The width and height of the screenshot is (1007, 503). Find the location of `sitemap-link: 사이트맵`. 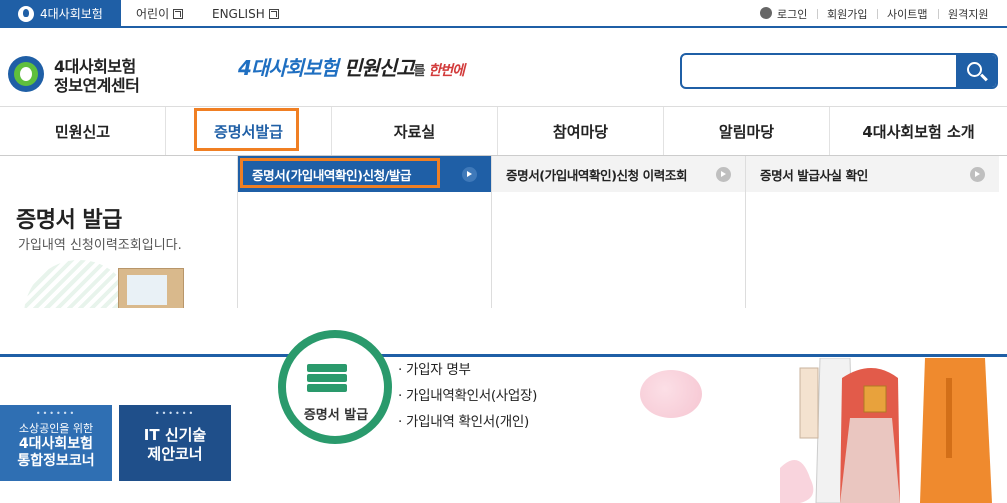

sitemap-link: 사이트맵 is located at coordinates (907, 13).